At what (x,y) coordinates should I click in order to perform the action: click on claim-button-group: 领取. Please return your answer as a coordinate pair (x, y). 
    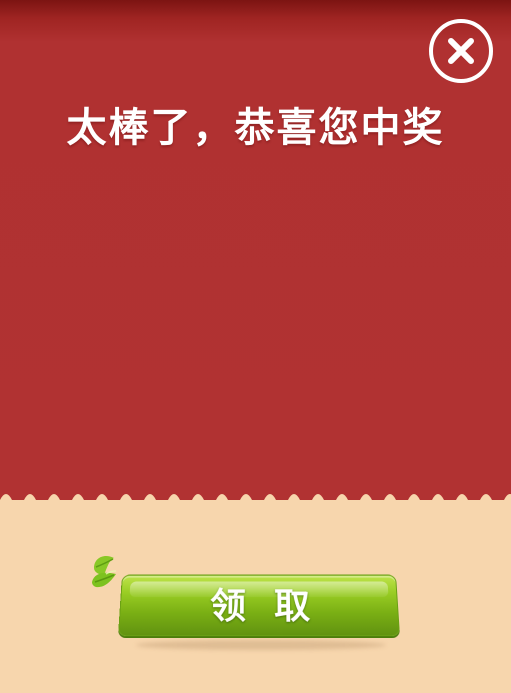
    Looking at the image, I should click on (246, 603).